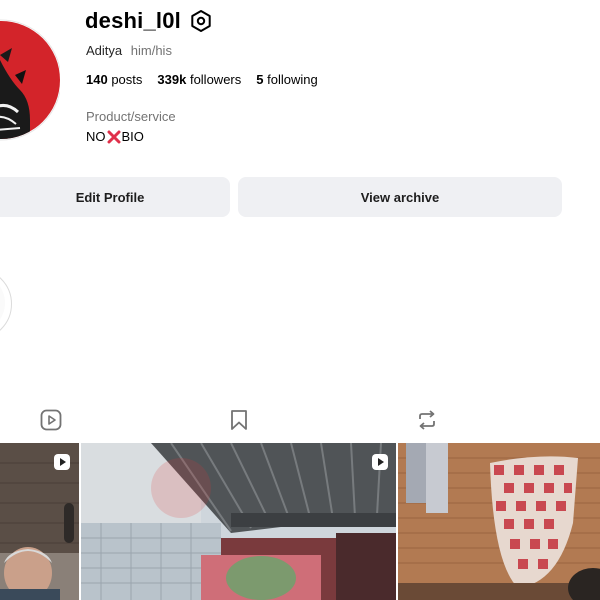 This screenshot has height=600, width=600. What do you see at coordinates (127, 79) in the screenshot?
I see `posts-label: posts` at bounding box center [127, 79].